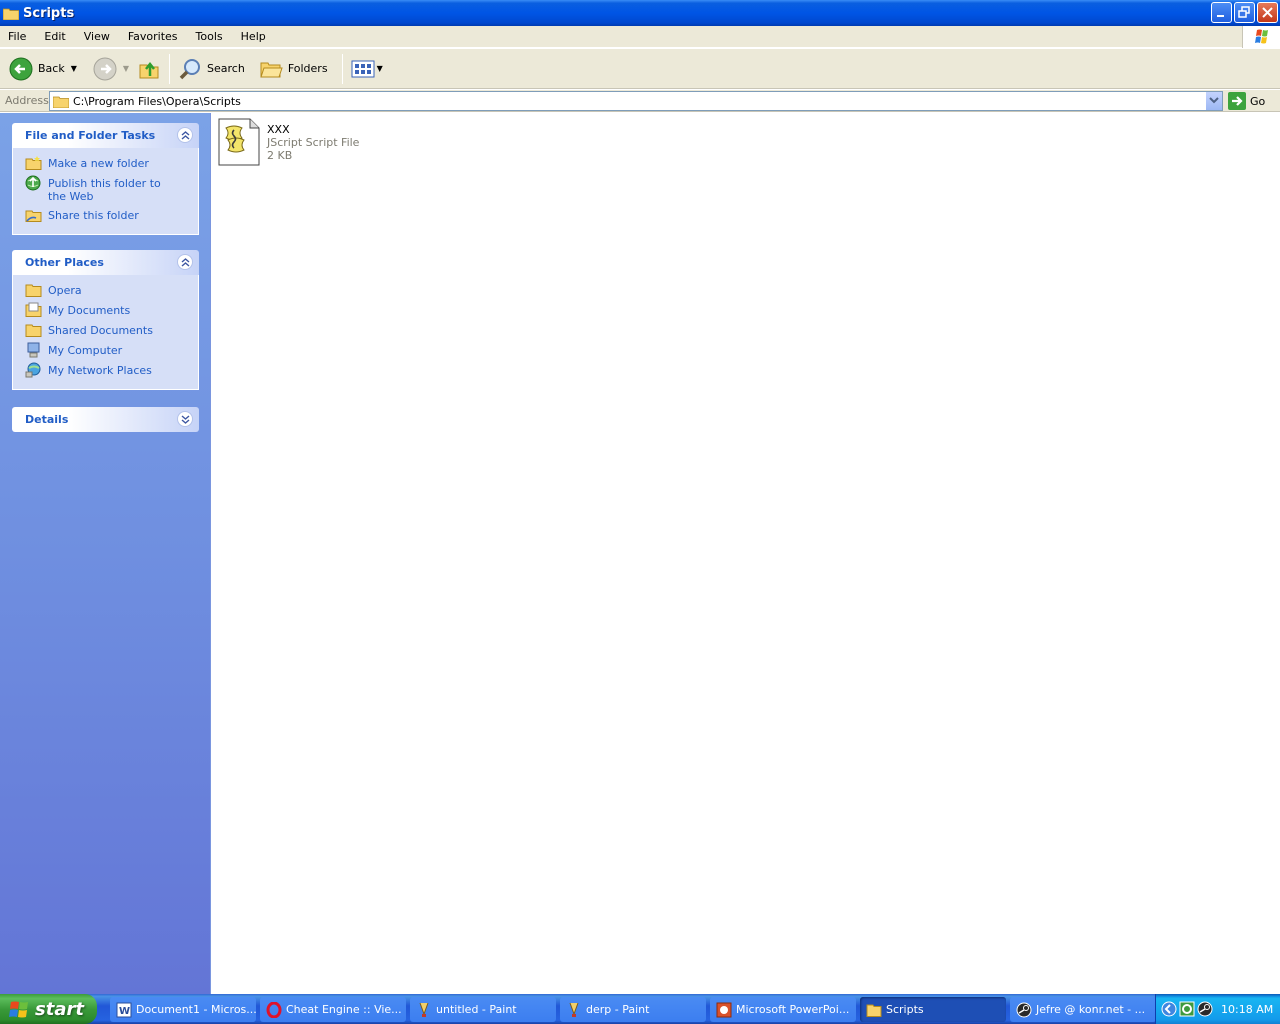  I want to click on clock: 10:18 AM, so click(1247, 1009).